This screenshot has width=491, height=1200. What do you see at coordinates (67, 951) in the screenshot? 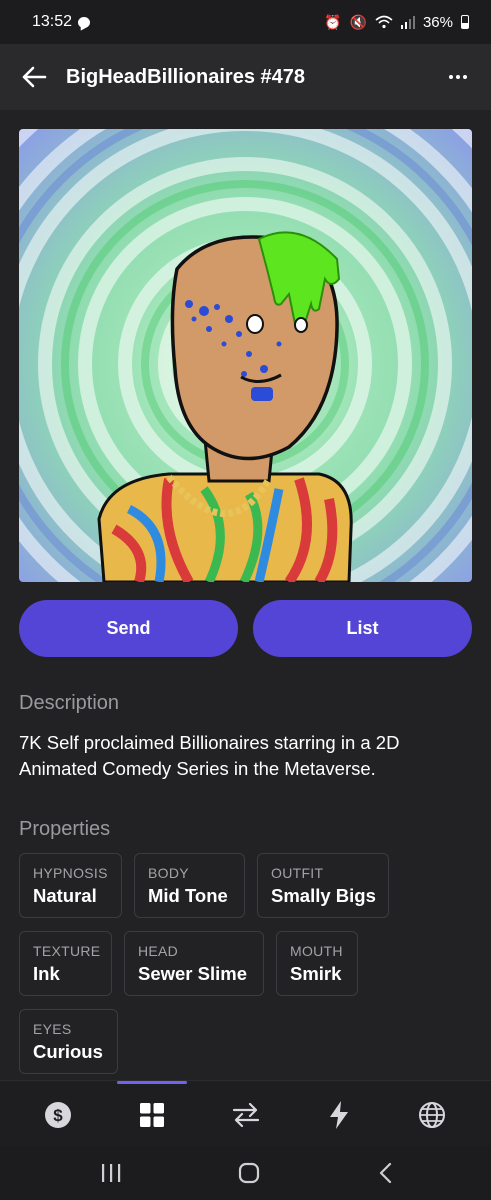
I see `property-key: TEXTURE` at bounding box center [67, 951].